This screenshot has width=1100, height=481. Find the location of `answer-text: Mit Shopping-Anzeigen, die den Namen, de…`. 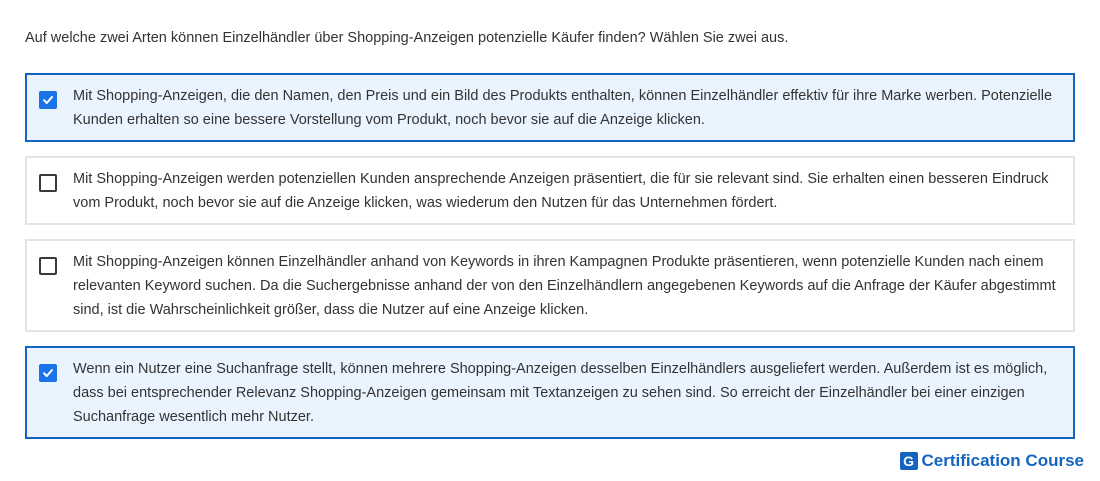

answer-text: Mit Shopping-Anzeigen, die den Namen, de… is located at coordinates (563, 108).